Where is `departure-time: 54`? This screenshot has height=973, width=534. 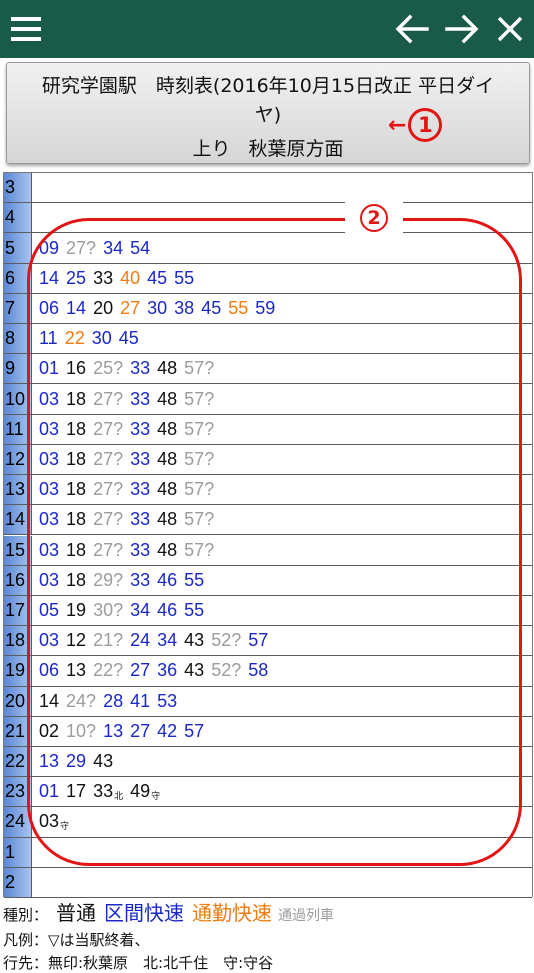 departure-time: 54 is located at coordinates (140, 248).